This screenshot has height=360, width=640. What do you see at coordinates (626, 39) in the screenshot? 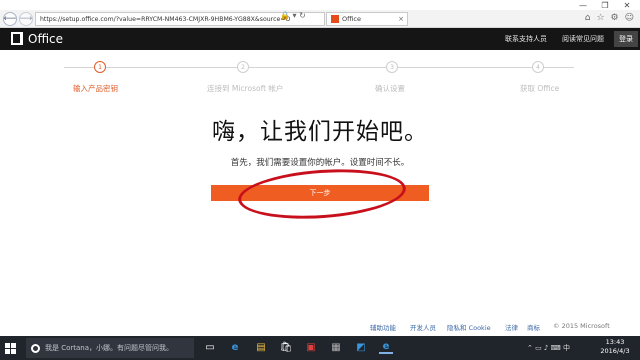
I see `signin-button: 登录` at bounding box center [626, 39].